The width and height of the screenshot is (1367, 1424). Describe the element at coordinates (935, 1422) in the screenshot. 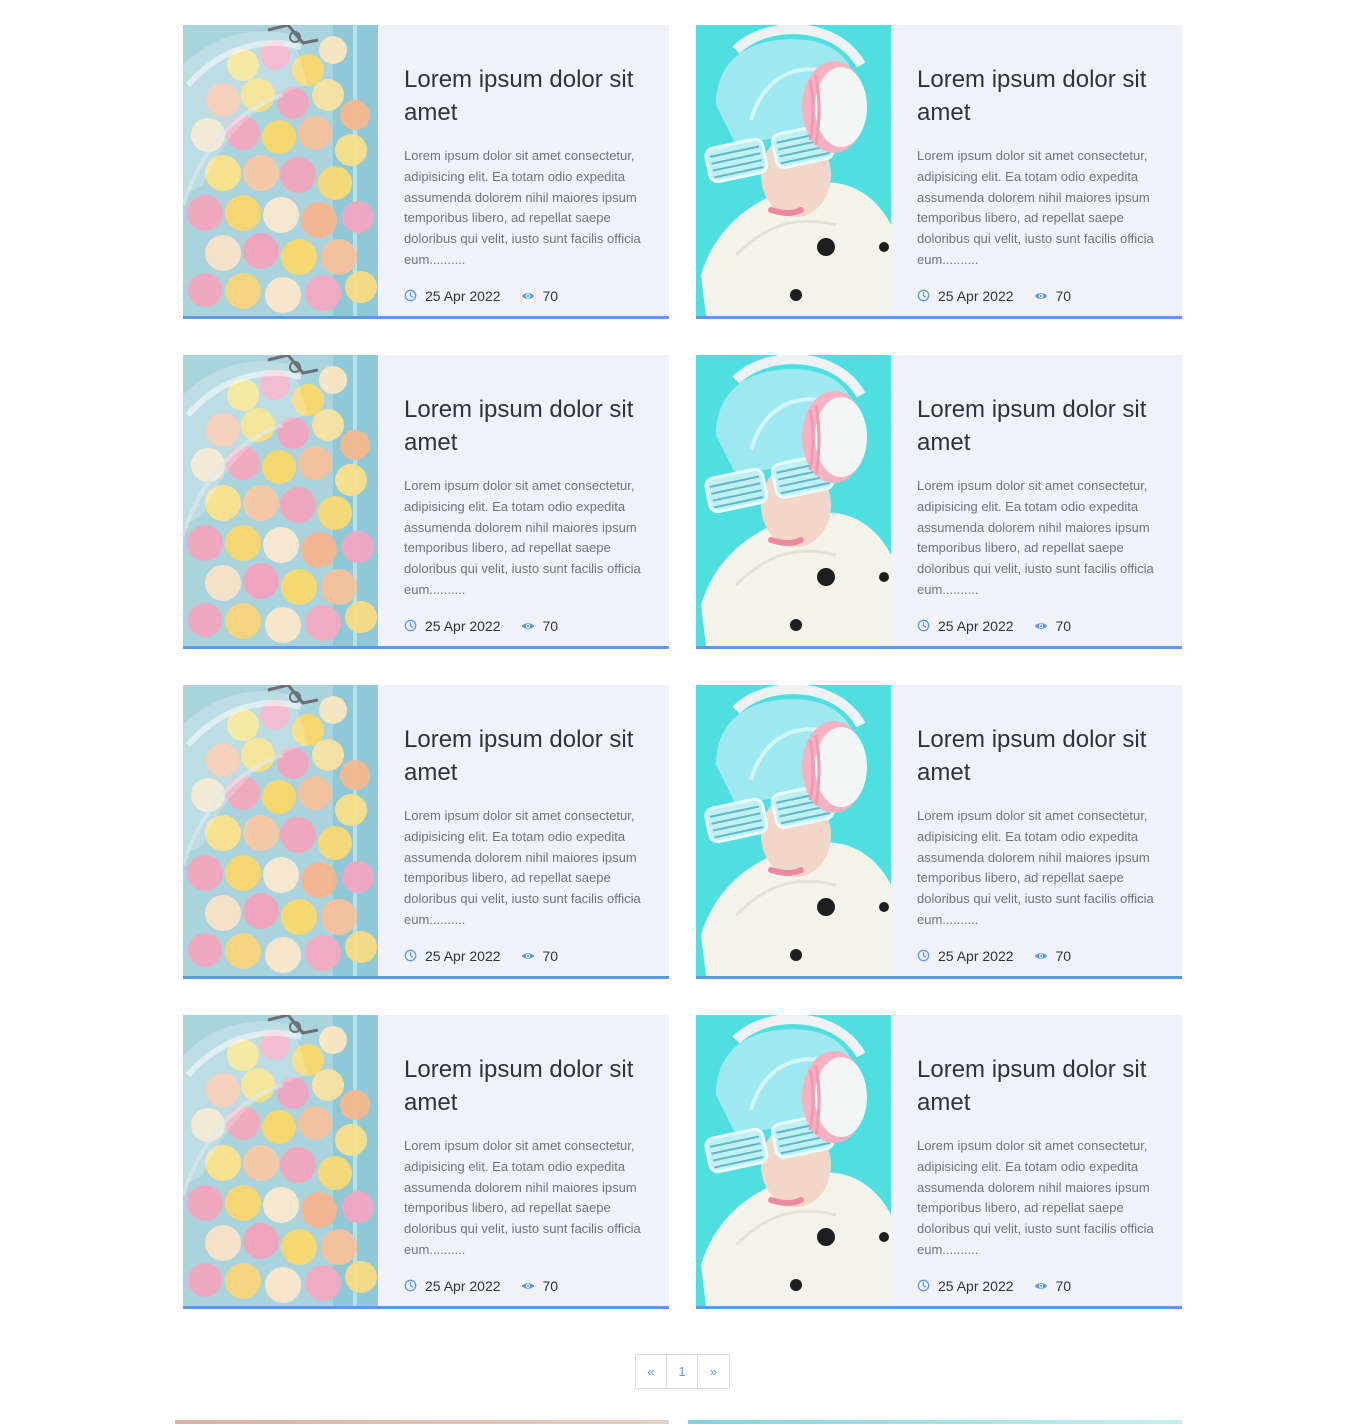

I see `next-row-card-peek-right` at that location.